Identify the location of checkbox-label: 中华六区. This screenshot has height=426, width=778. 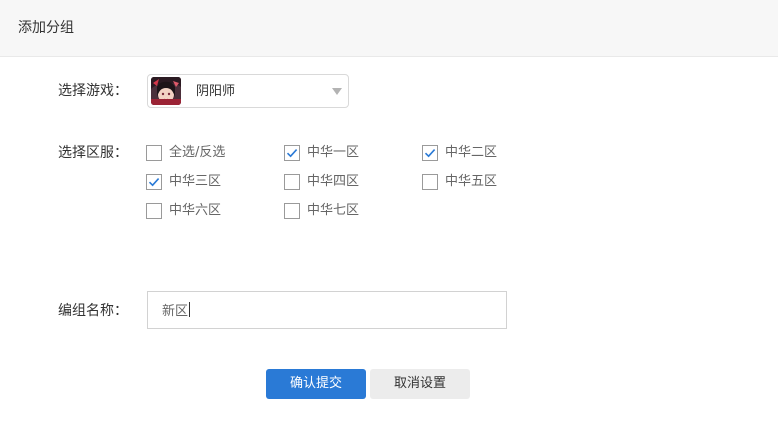
(195, 210).